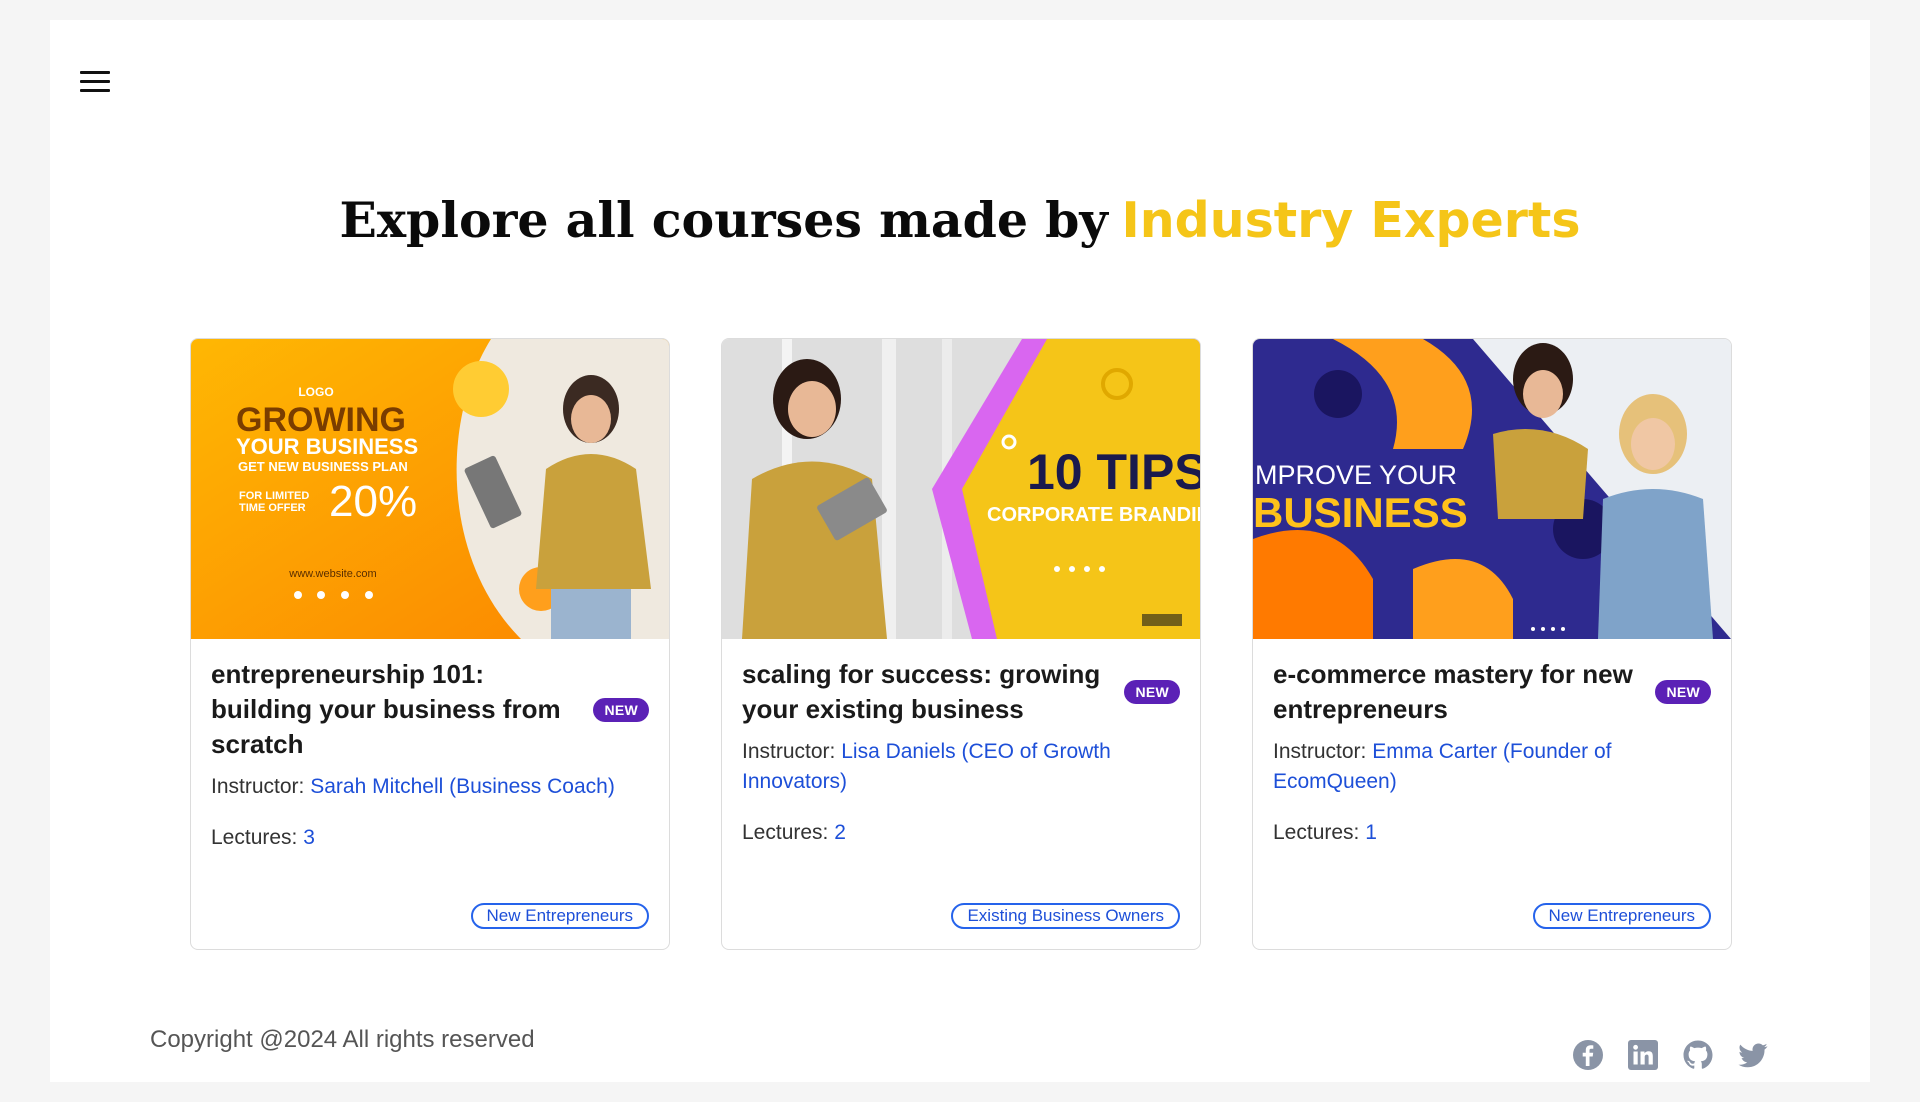 The image size is (1920, 1102). Describe the element at coordinates (430, 838) in the screenshot. I see `lectures-line: Lectures: 3` at that location.